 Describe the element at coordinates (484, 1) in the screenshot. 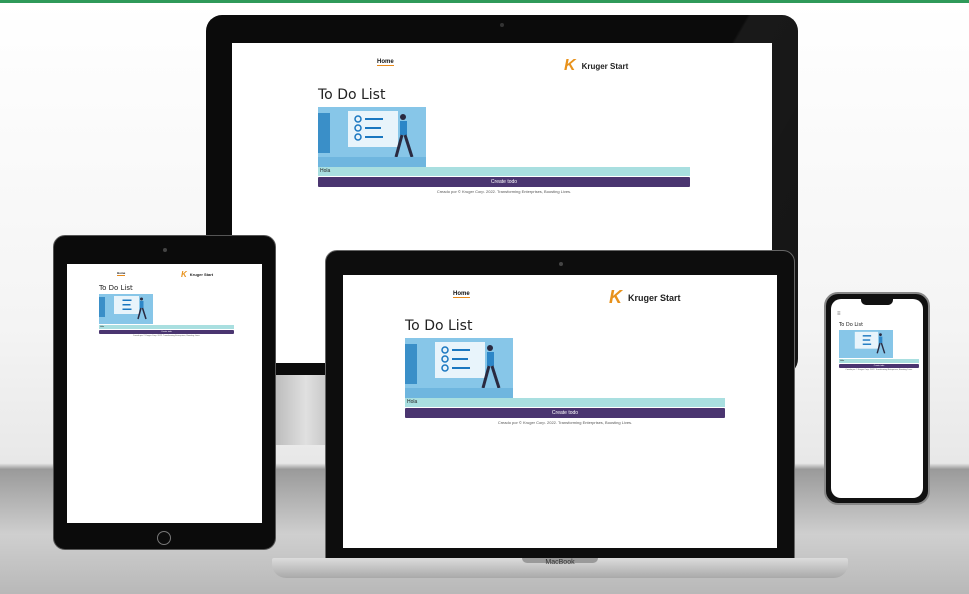

I see `top-accent-bar` at that location.